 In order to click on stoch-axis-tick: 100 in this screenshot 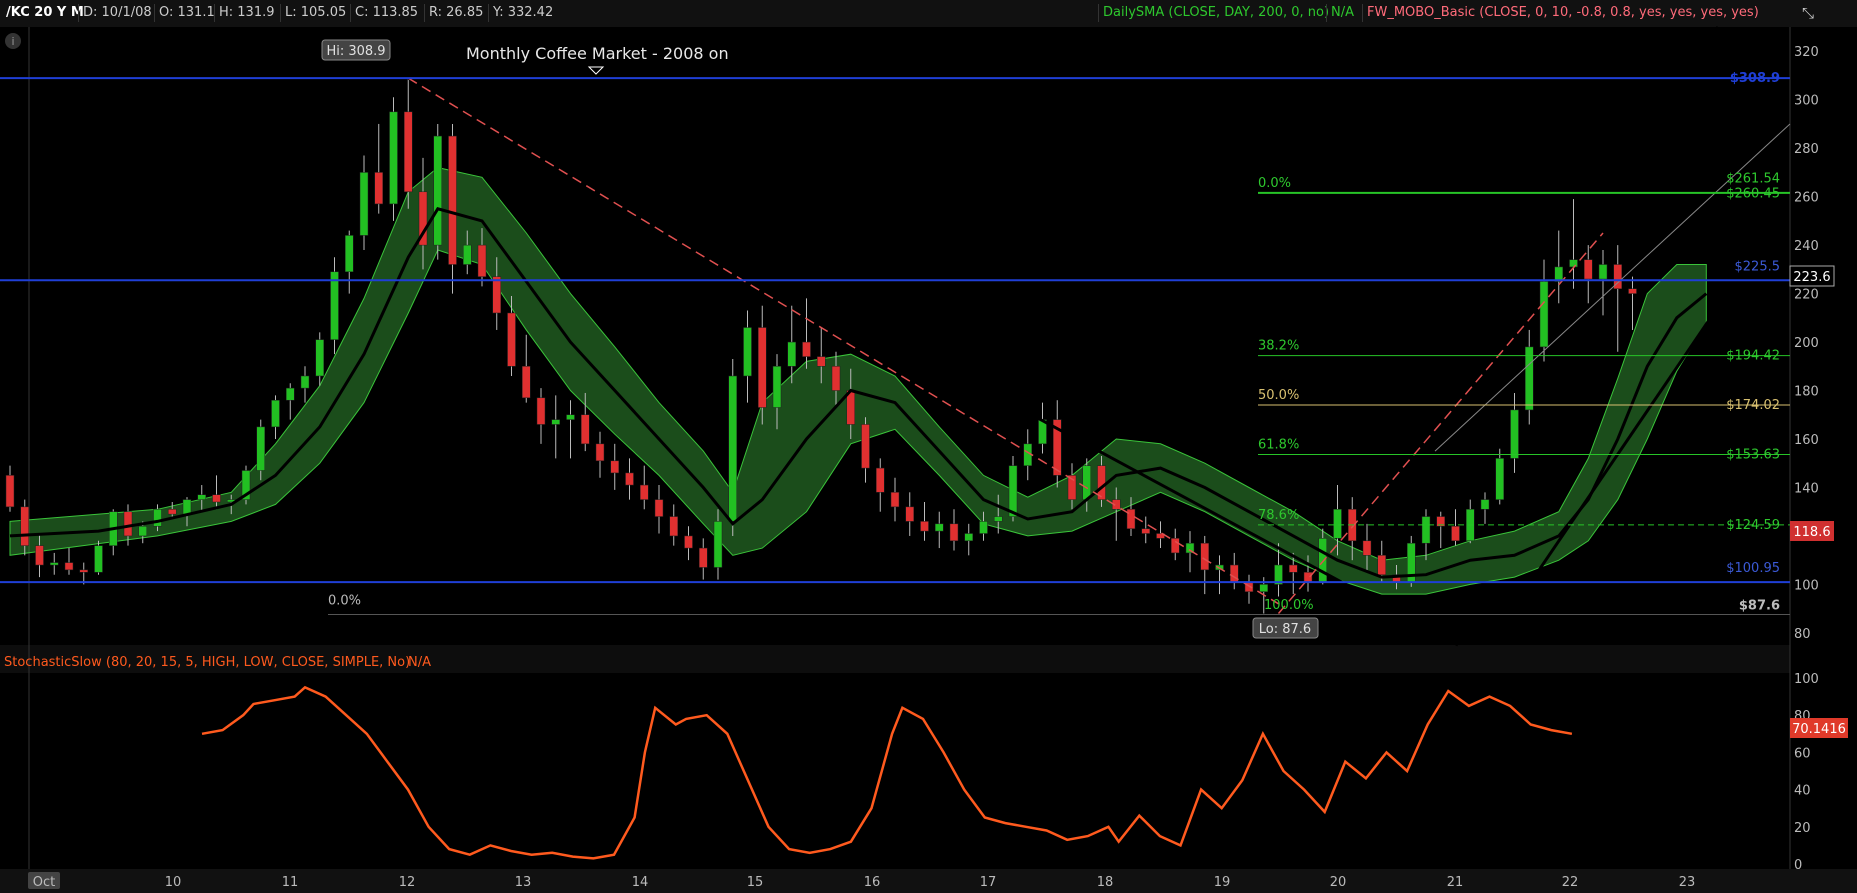, I will do `click(1806, 679)`.